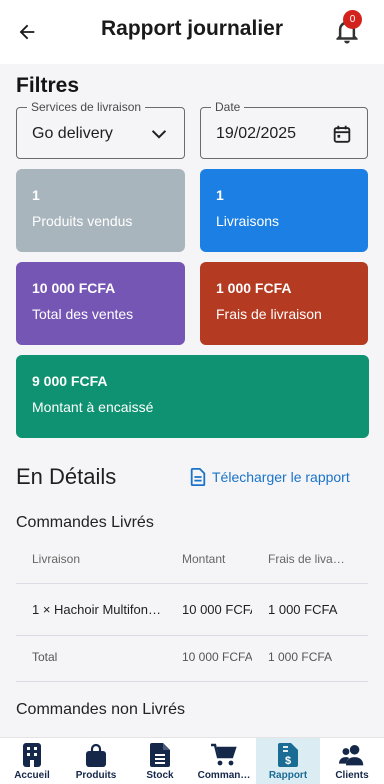  What do you see at coordinates (70, 381) in the screenshot?
I see `stat-value: 9 000 FCFA` at bounding box center [70, 381].